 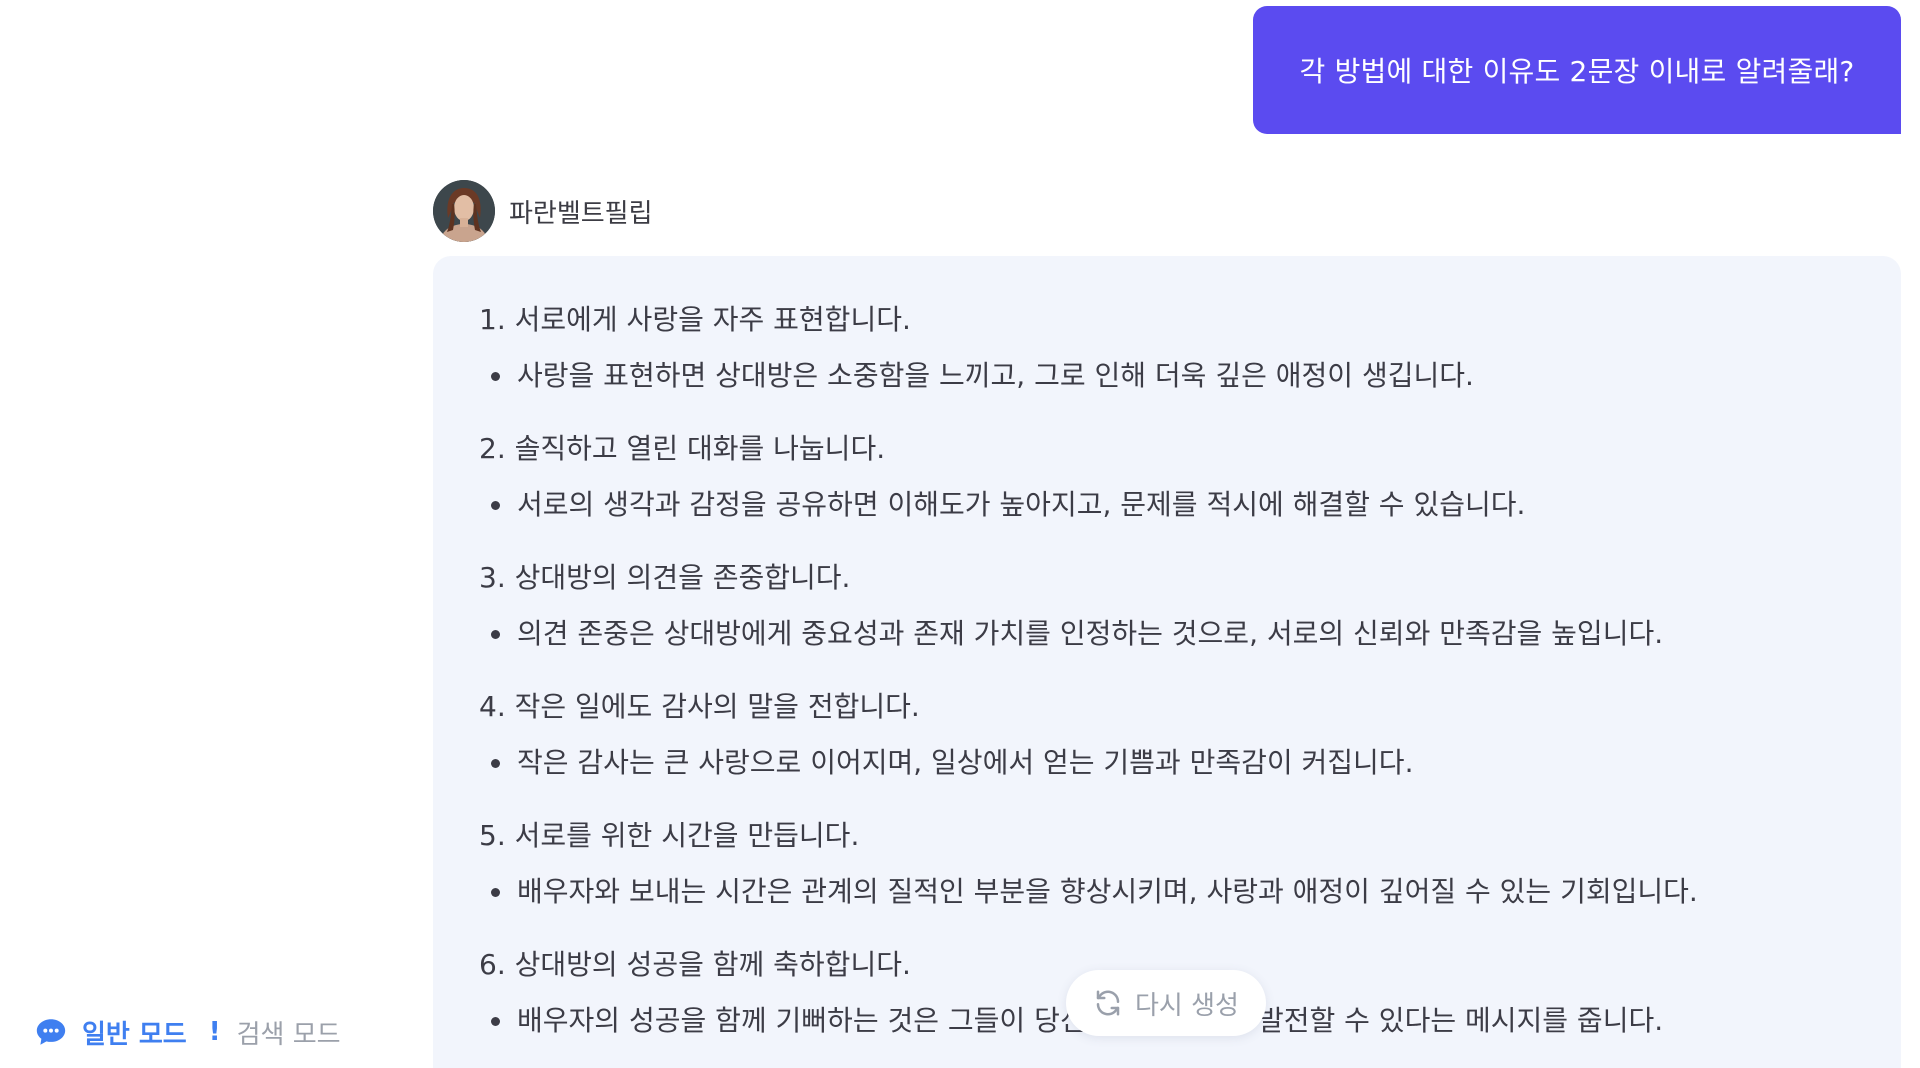 I want to click on answer-item-title: 1. 서로에게 사랑을 자주 표현합니다., so click(x=695, y=319).